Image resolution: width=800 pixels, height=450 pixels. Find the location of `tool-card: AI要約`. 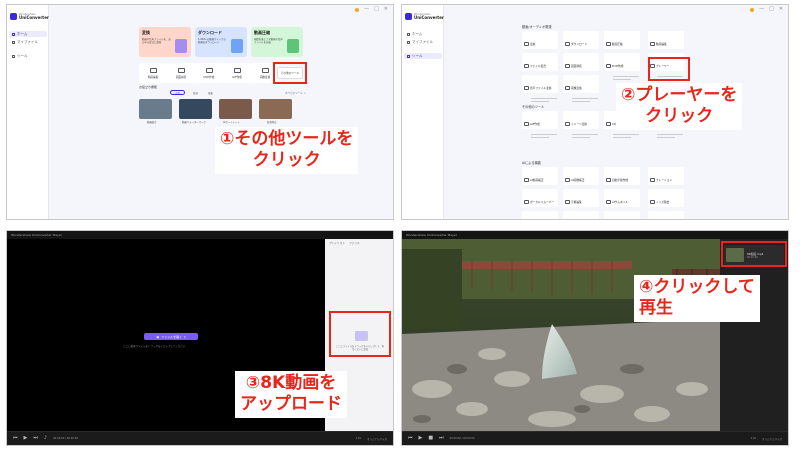

tool-card: AI要約 is located at coordinates (581, 215).